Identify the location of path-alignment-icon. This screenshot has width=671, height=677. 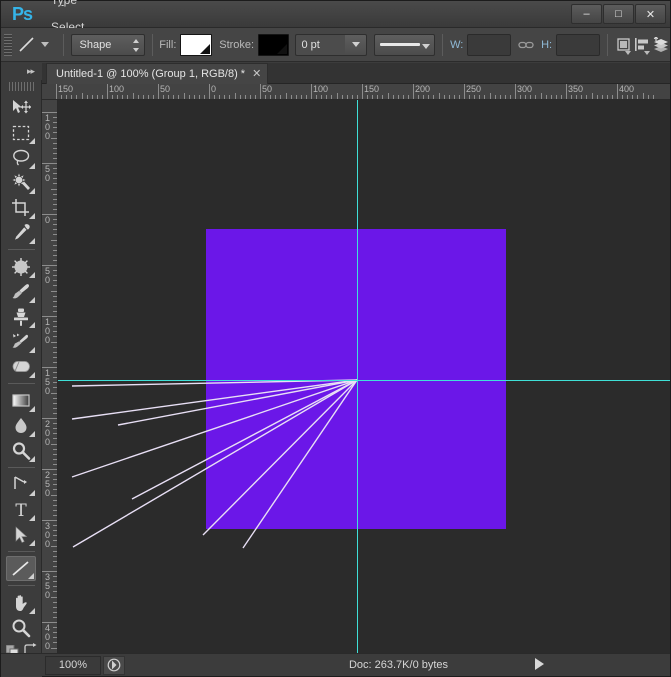
(642, 45).